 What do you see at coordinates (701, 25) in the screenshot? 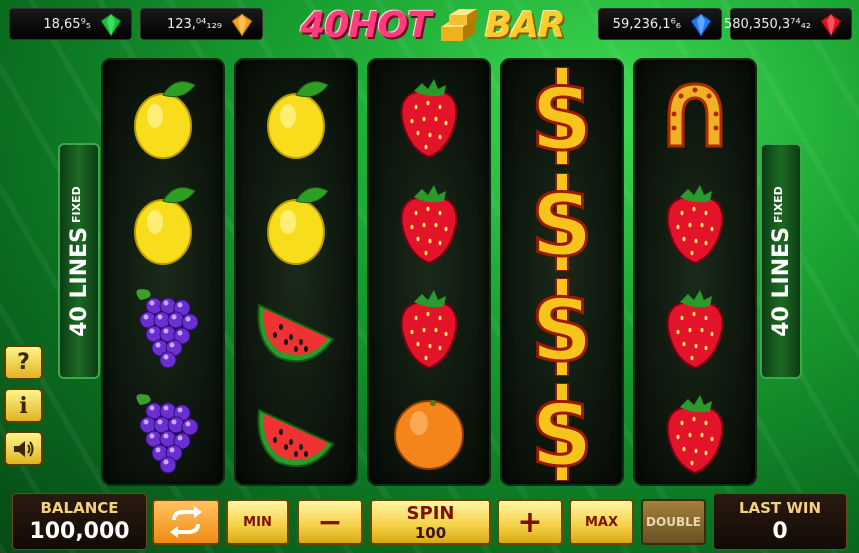
I see `blue-gem-icon` at bounding box center [701, 25].